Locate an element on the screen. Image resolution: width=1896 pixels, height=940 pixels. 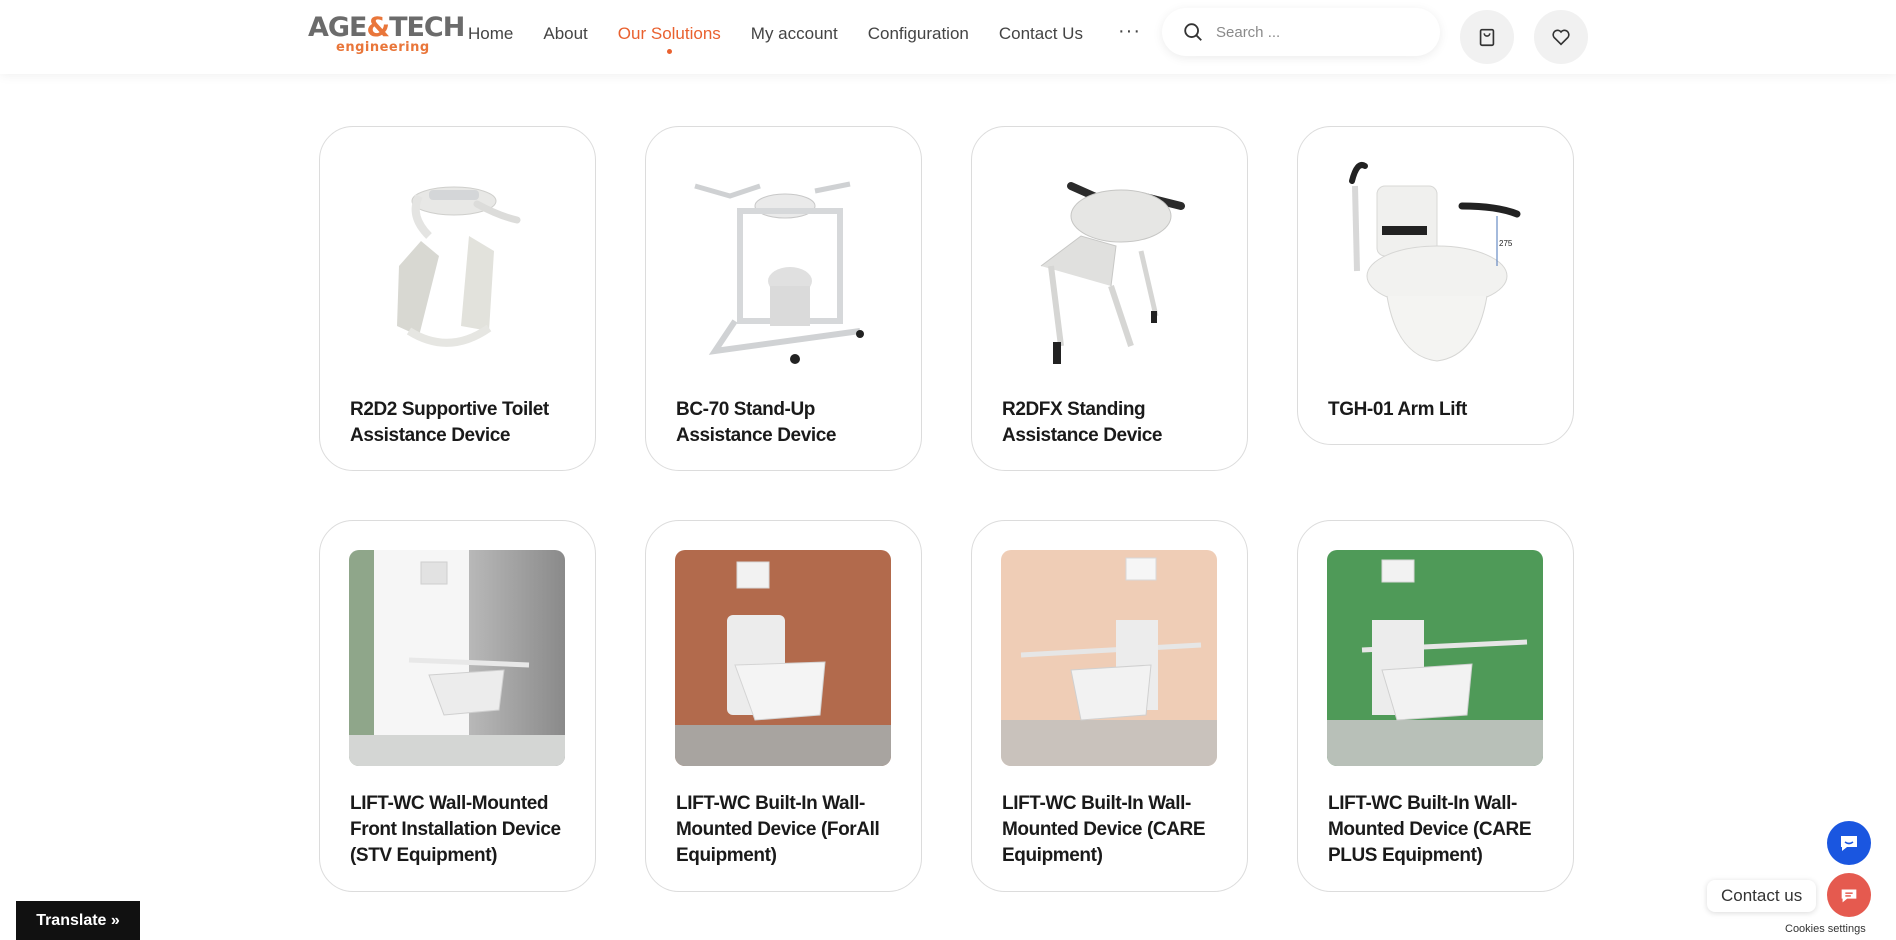
product-card: R2DFX Standing Assistance Device is located at coordinates (1109, 298).